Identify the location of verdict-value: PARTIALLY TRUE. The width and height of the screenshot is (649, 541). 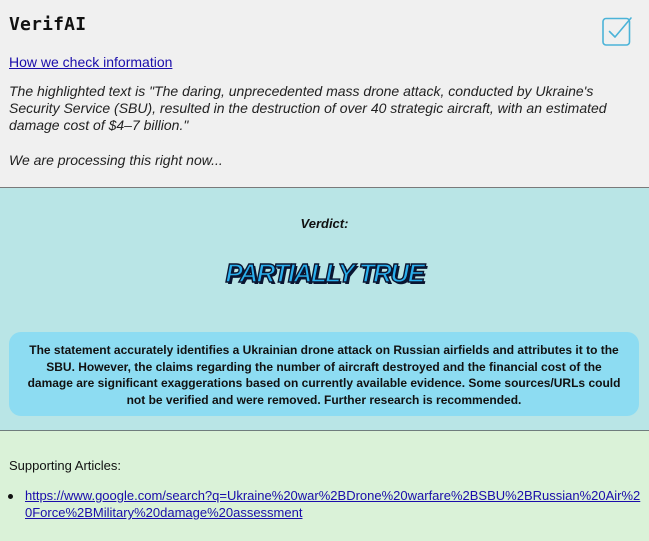
(325, 272).